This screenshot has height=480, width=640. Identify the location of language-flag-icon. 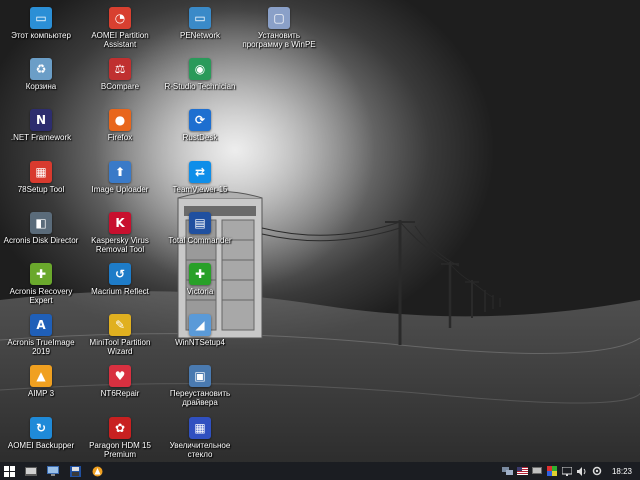
(522, 471).